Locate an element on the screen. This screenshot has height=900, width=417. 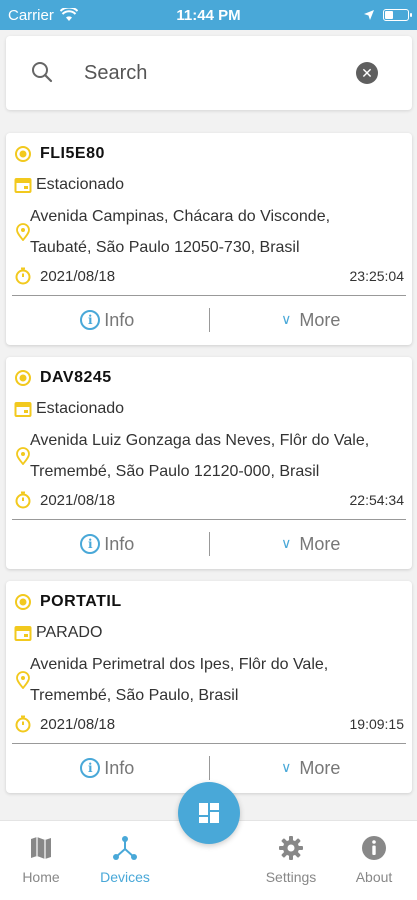
battery-icon is located at coordinates (397, 15).